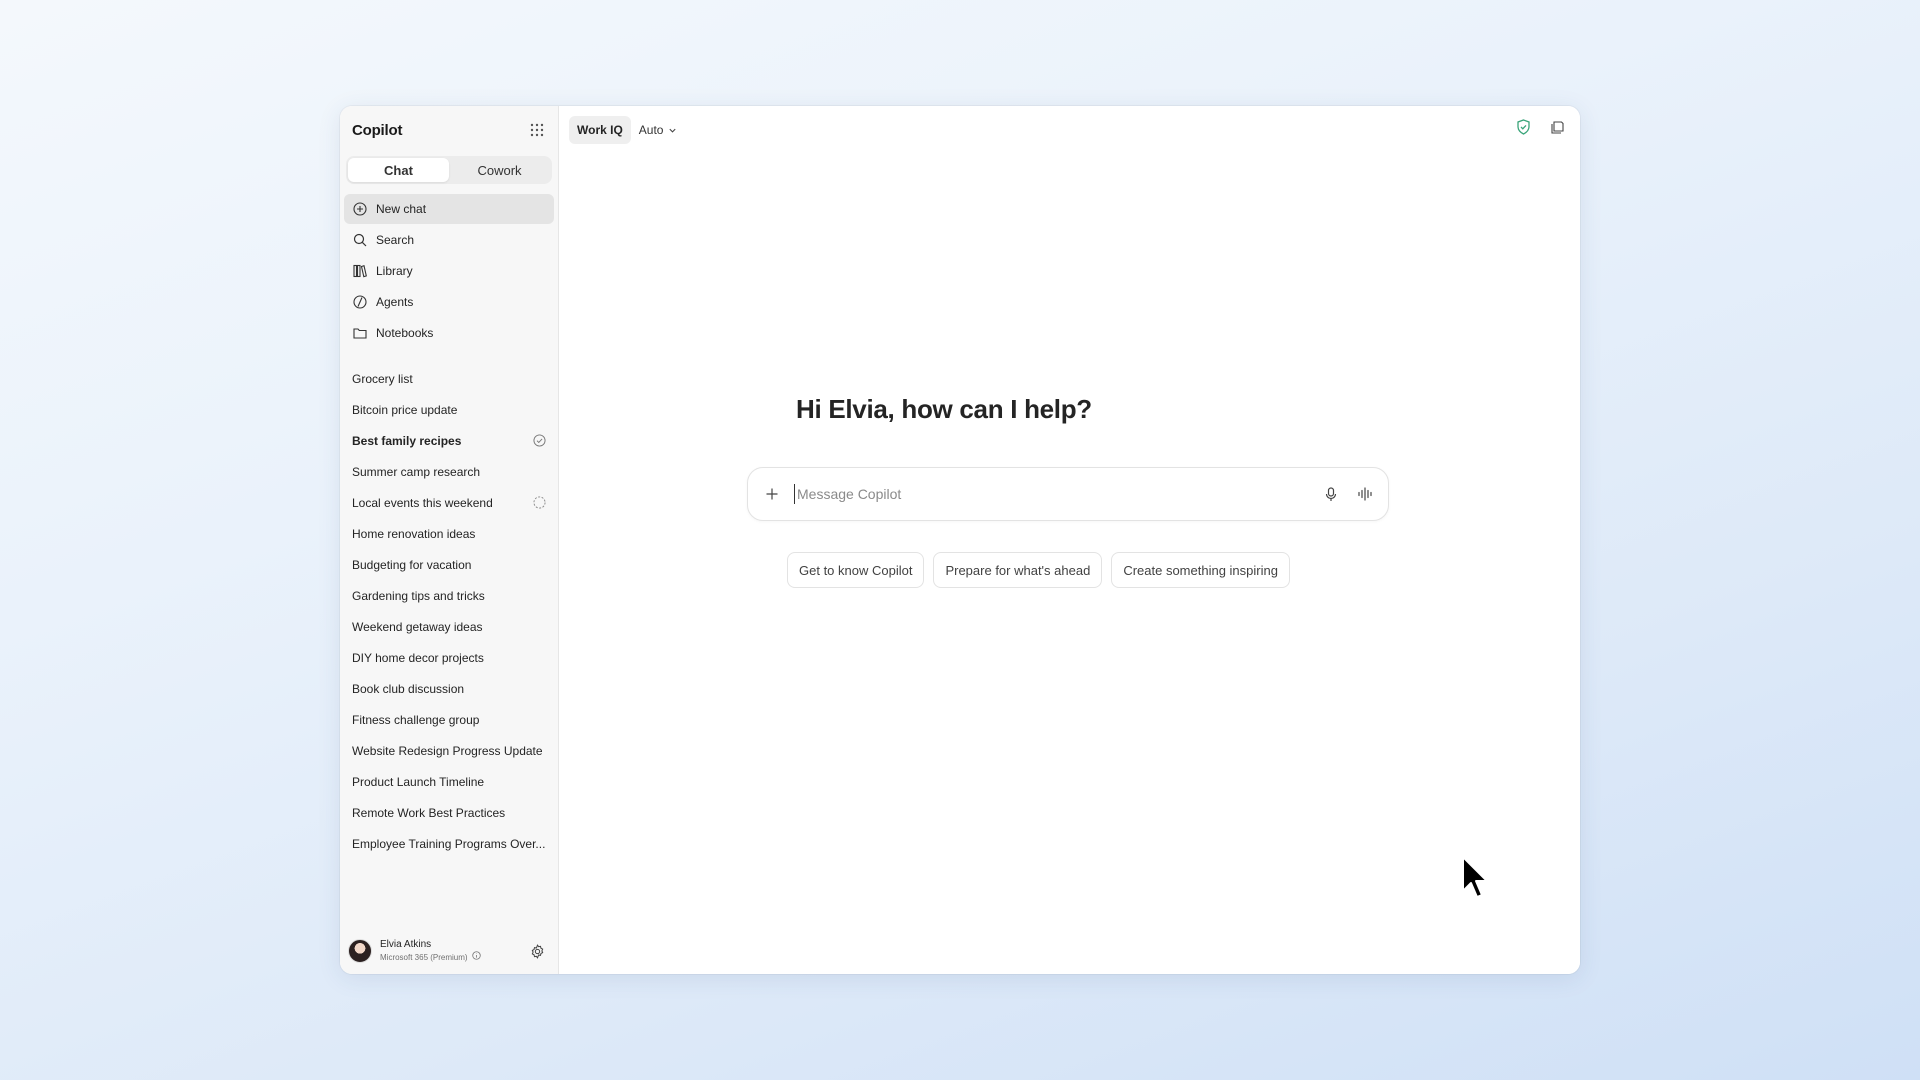 The image size is (1920, 1080). I want to click on plus-circle-icon, so click(360, 209).